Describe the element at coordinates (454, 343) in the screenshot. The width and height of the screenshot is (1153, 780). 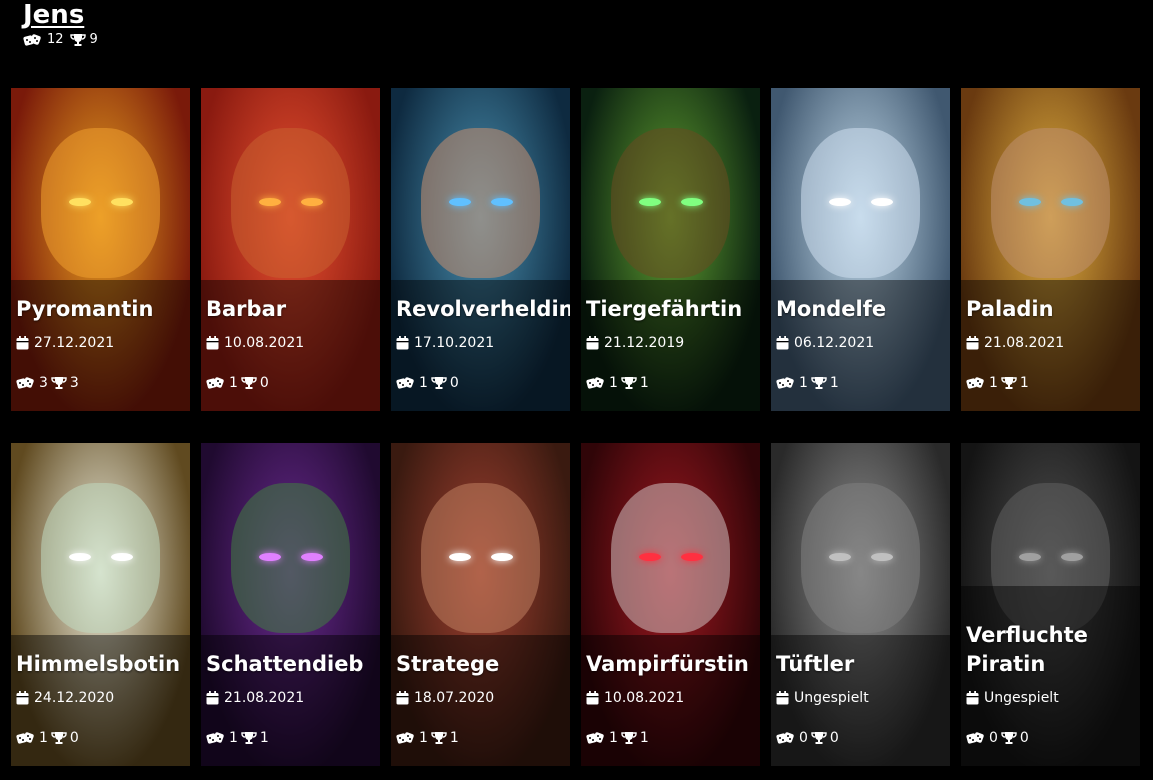
I see `last-played-date: 17.10.2021` at that location.